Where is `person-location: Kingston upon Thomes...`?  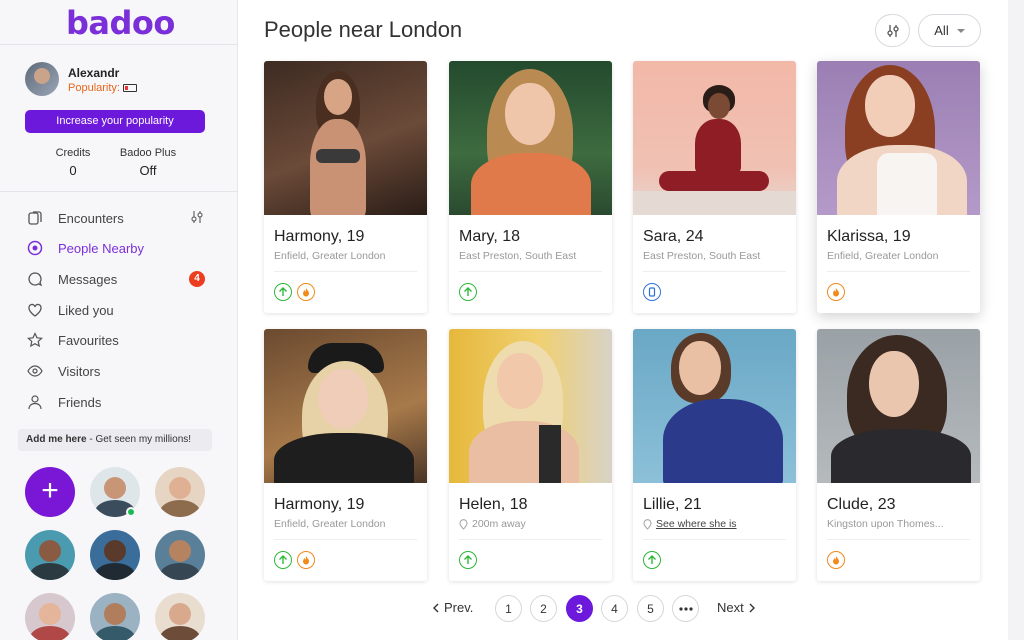 person-location: Kingston upon Thomes... is located at coordinates (885, 524).